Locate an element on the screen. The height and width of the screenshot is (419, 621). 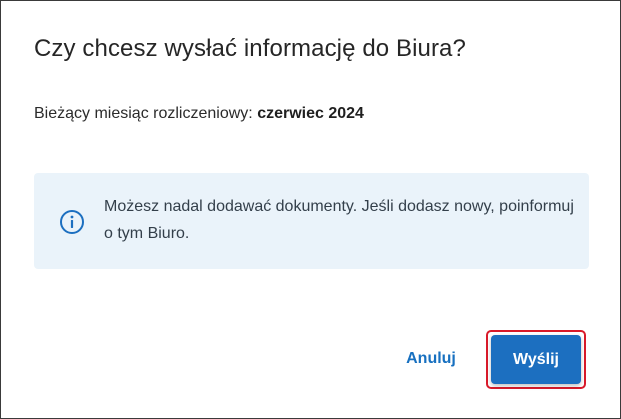
send-button: Wyślij is located at coordinates (536, 359).